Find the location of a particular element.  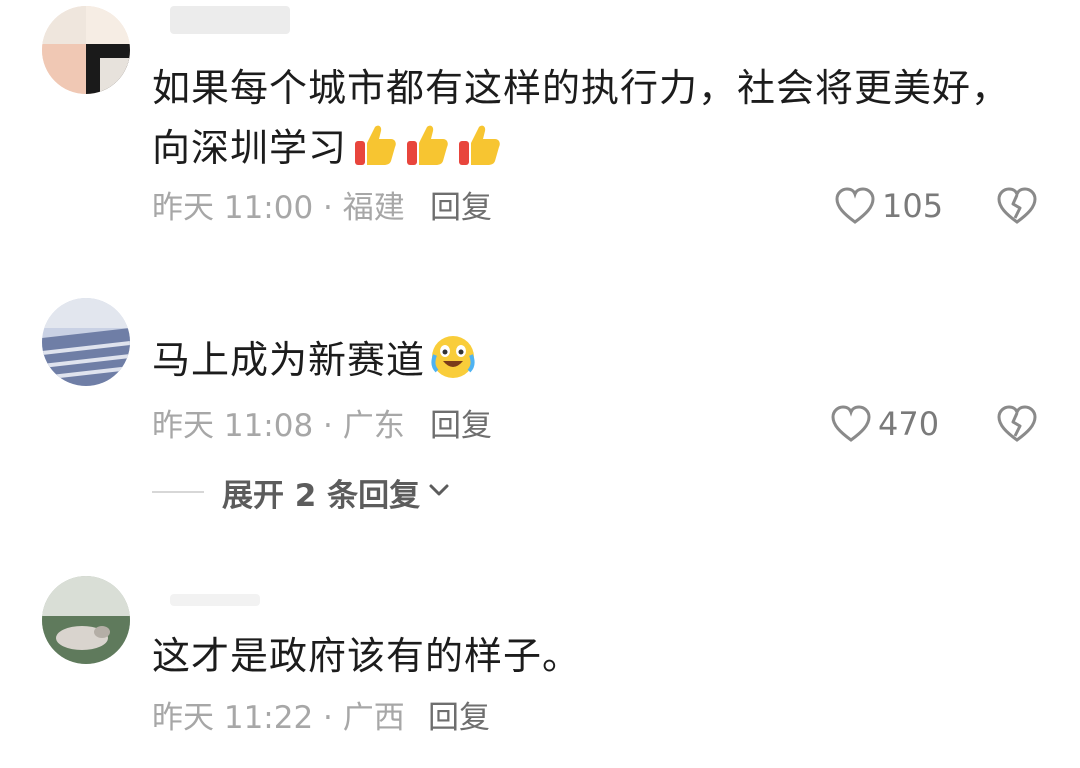

comment-meta: 昨天 11:08 · 广东 is located at coordinates (278, 426).